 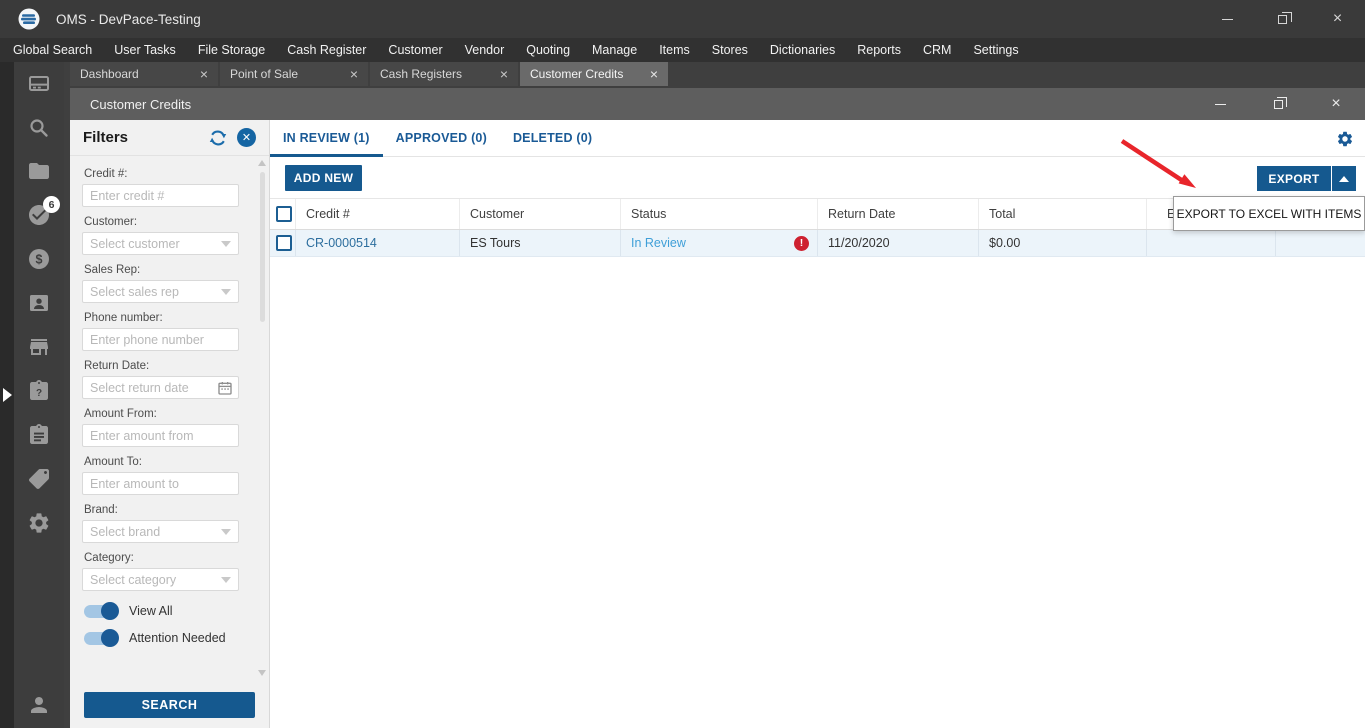 I want to click on filters-close-icon: ✕, so click(x=246, y=137).